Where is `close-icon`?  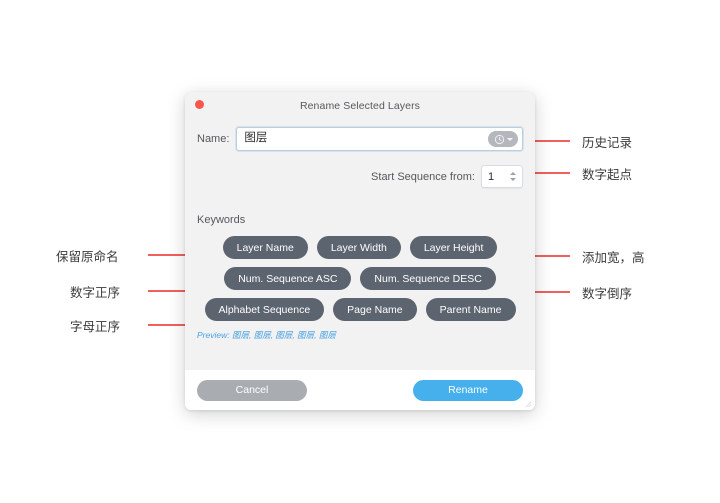 close-icon is located at coordinates (199, 104).